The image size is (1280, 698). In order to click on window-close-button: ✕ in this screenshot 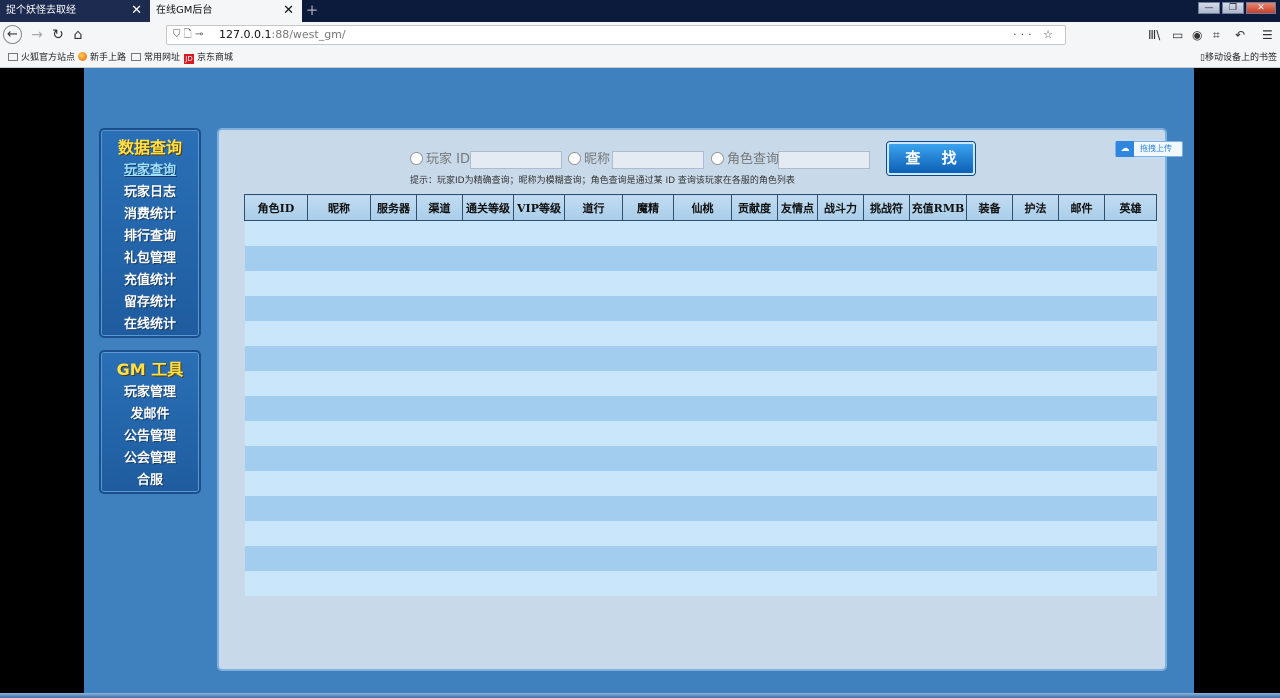, I will do `click(1261, 8)`.